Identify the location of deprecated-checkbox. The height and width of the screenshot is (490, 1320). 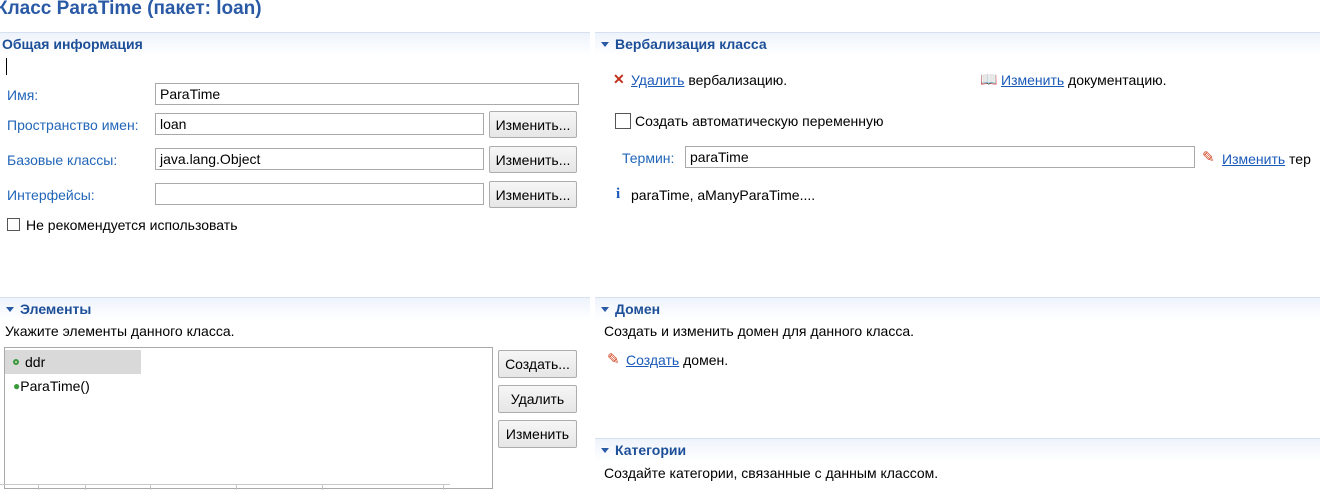
(13, 224).